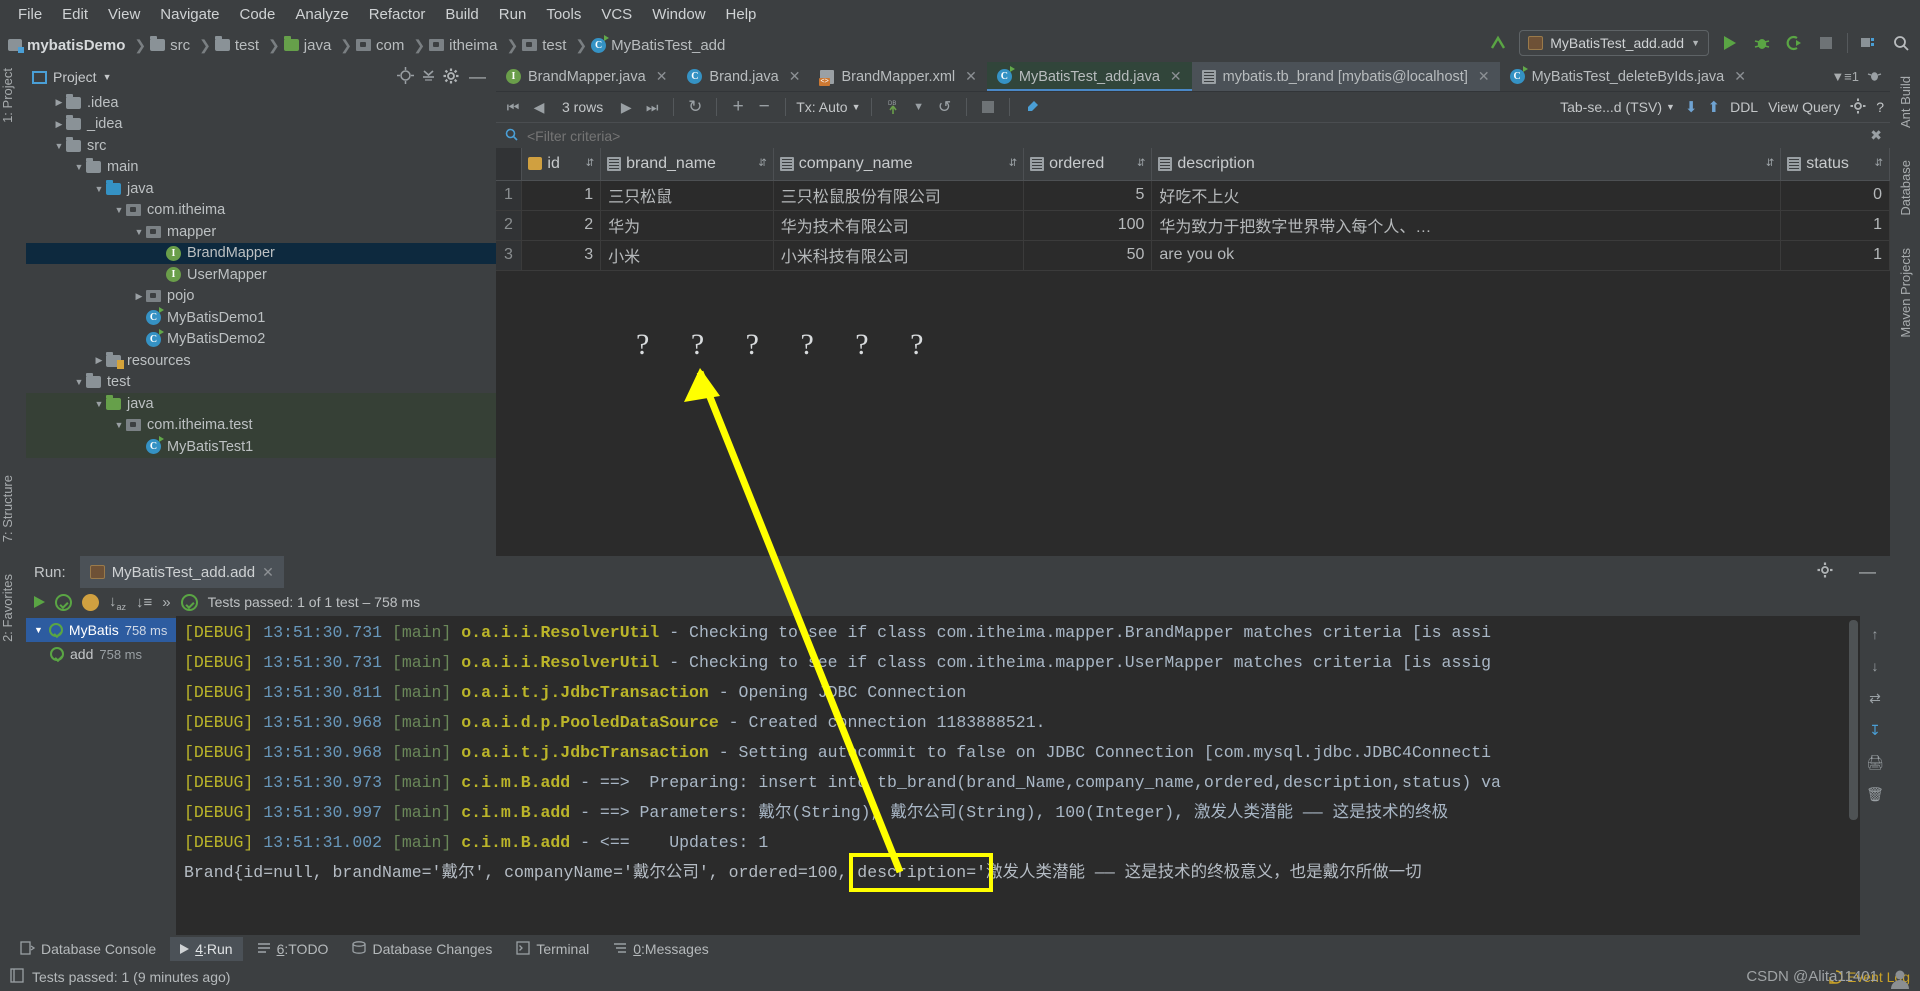 This screenshot has width=1920, height=991. Describe the element at coordinates (261, 125) in the screenshot. I see `tree-node--idea: ▶ _idea` at that location.